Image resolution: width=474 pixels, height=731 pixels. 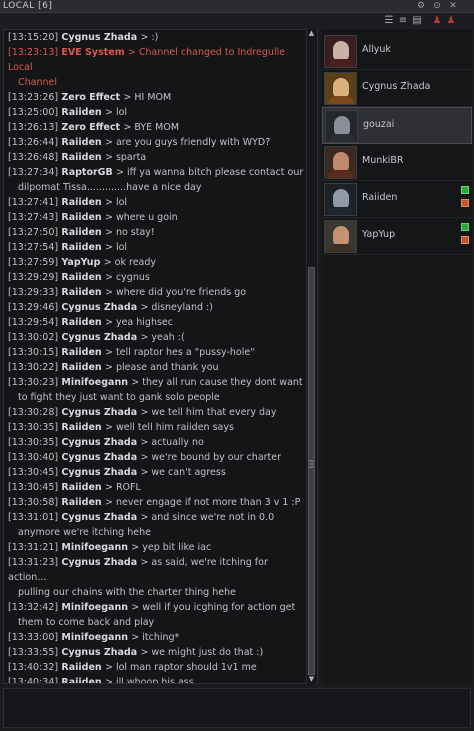 I want to click on message-author: YapYup, so click(x=81, y=262).